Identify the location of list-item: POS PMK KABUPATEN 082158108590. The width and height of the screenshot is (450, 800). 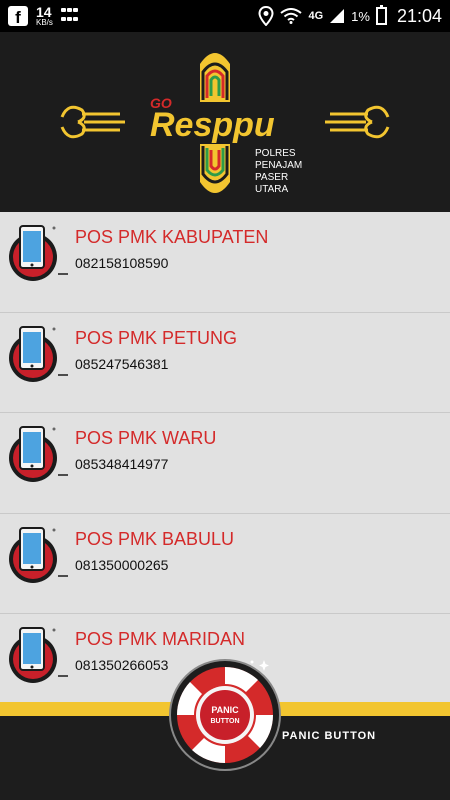
(225, 262).